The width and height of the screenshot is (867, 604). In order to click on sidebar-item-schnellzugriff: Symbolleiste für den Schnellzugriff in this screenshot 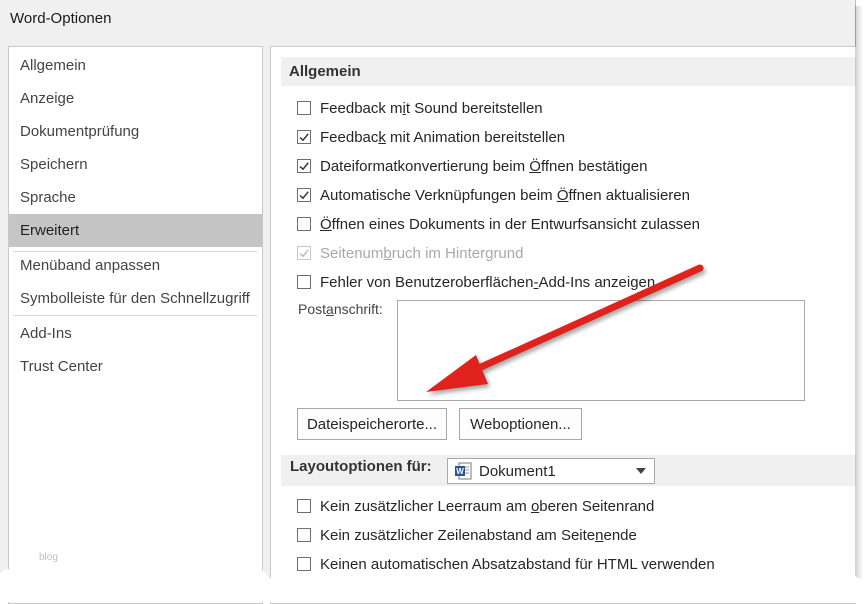, I will do `click(135, 298)`.